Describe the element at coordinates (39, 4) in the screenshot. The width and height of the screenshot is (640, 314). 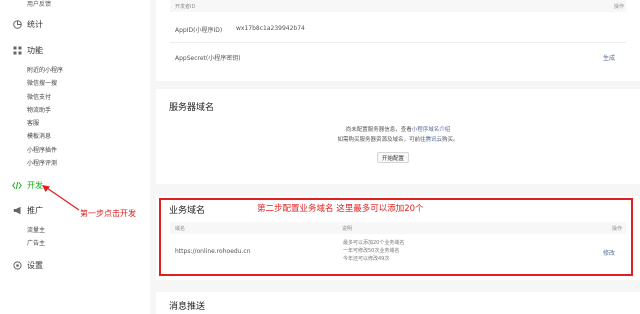
I see `sidebar-item-feedback: 用户反馈` at that location.